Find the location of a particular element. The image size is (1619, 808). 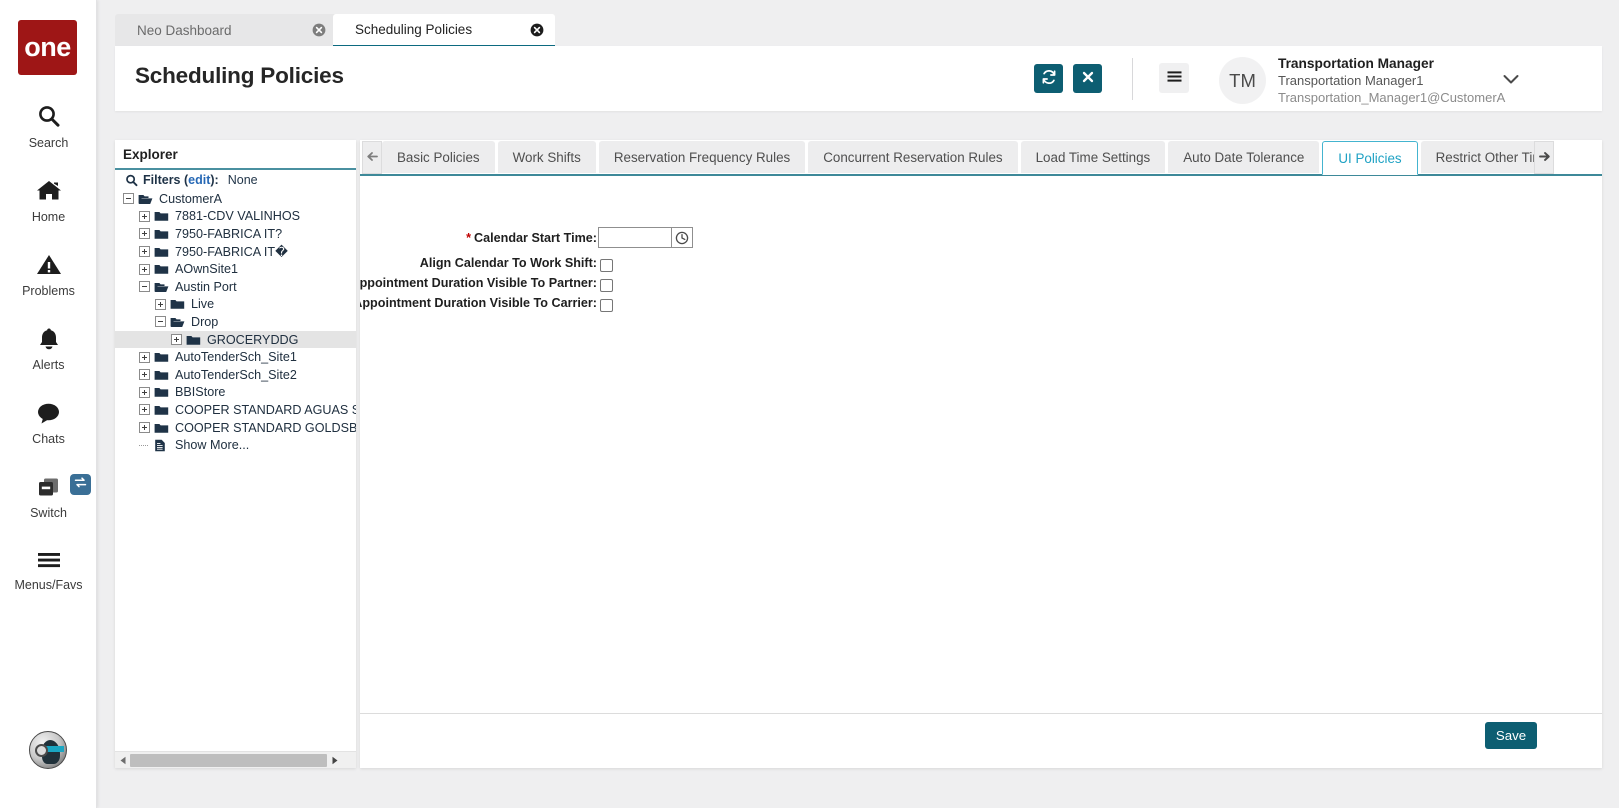

sidebar-item-menus-favs: Menus/Favs is located at coordinates (48, 567).